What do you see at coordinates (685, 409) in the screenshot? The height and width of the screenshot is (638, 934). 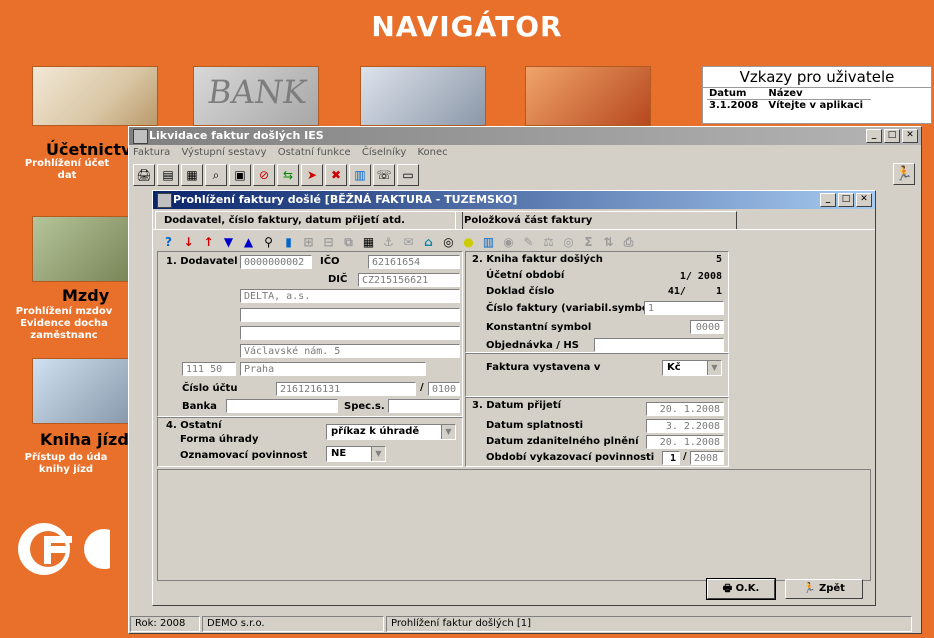 I see `received-date-field: 20. 1.2008` at bounding box center [685, 409].